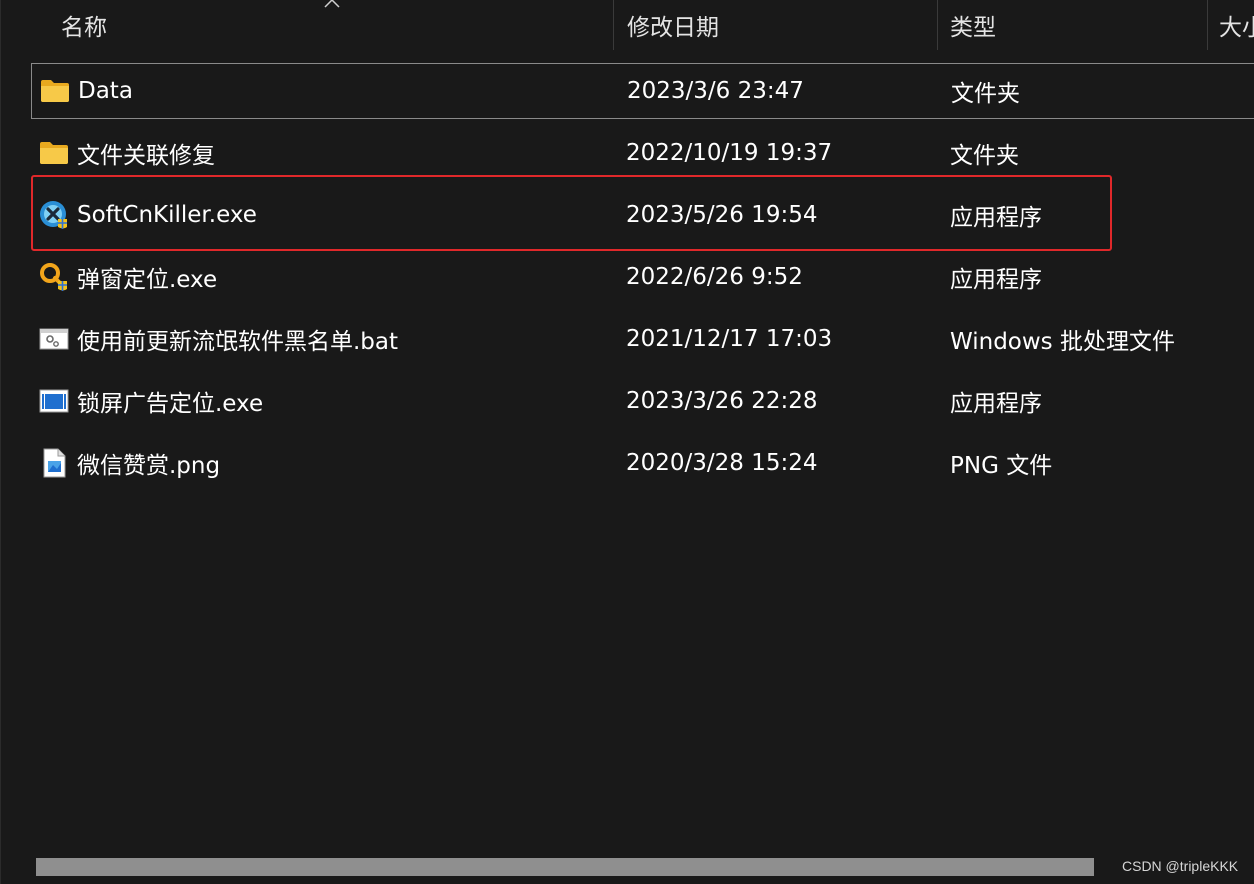  I want to click on file-name: 弹窗定位.exe, so click(147, 280).